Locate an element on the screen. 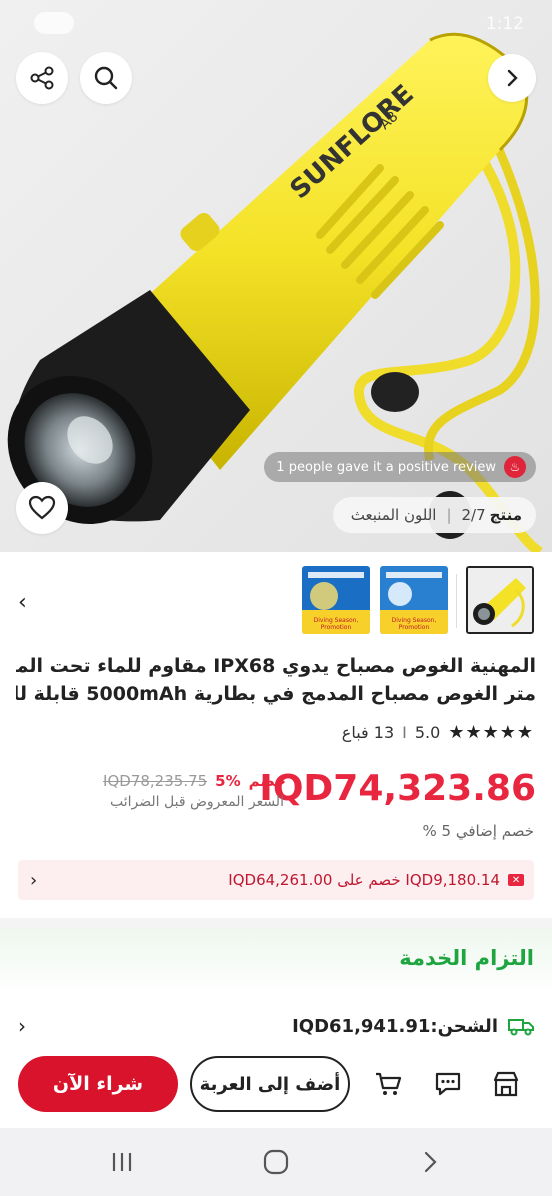  shipping-info: الشحن:IQD61,941.91 is located at coordinates (413, 1026).